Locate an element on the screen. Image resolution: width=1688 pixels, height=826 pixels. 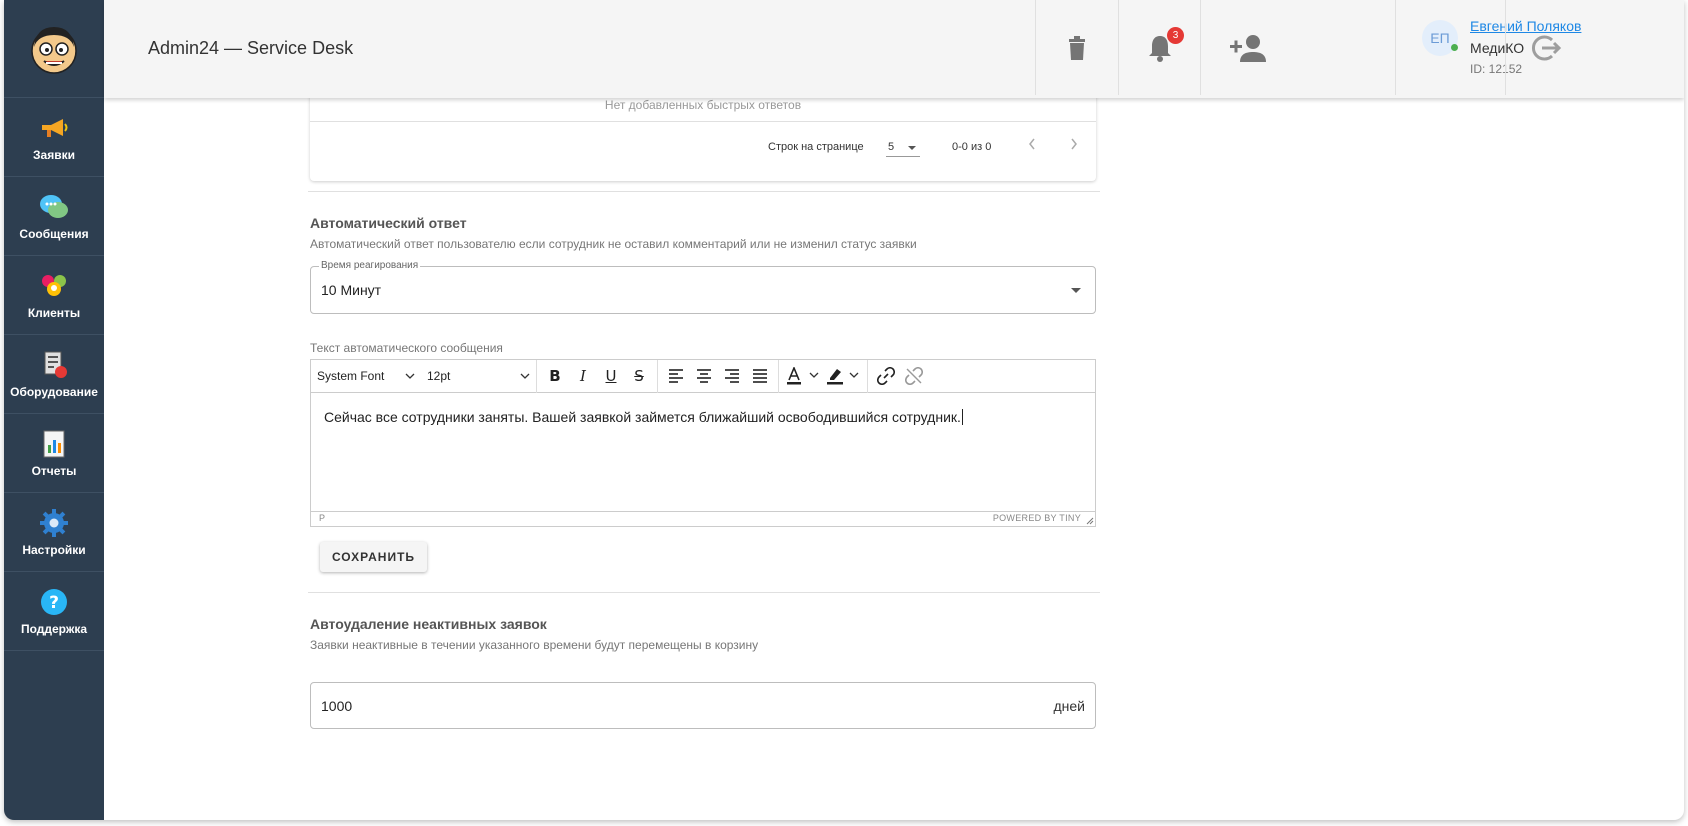
justify-button is located at coordinates (760, 376).